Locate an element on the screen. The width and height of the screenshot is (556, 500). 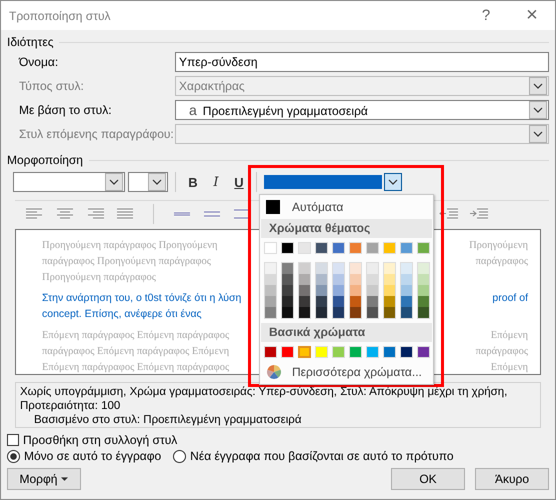
align-right-icon is located at coordinates (95, 214).